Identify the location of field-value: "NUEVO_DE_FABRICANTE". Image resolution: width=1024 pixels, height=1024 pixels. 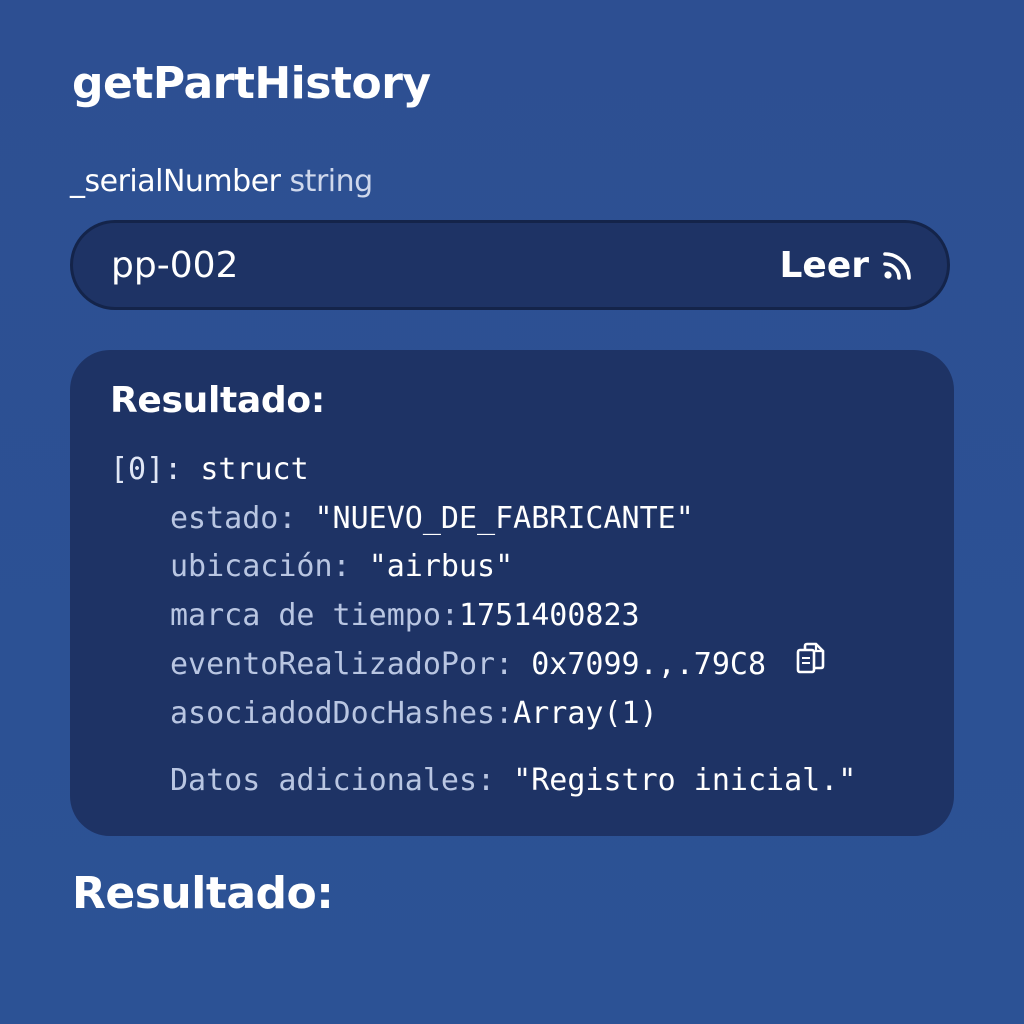
(504, 518).